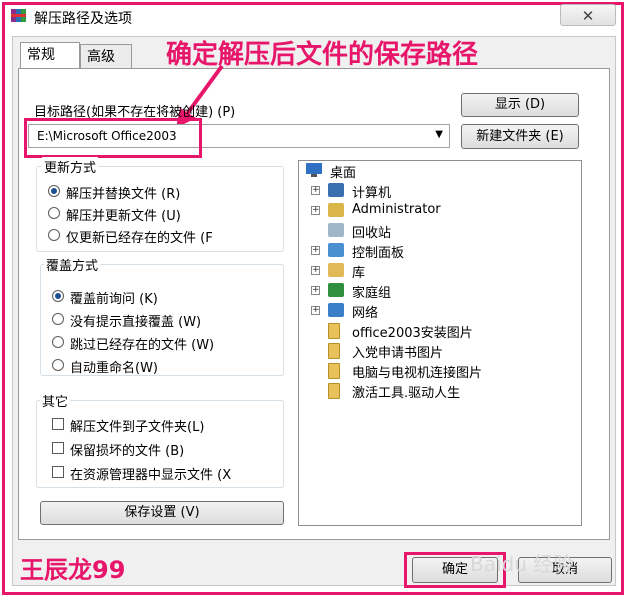 This screenshot has height=601, width=630. Describe the element at coordinates (371, 291) in the screenshot. I see `tree-item: 家庭组` at that location.